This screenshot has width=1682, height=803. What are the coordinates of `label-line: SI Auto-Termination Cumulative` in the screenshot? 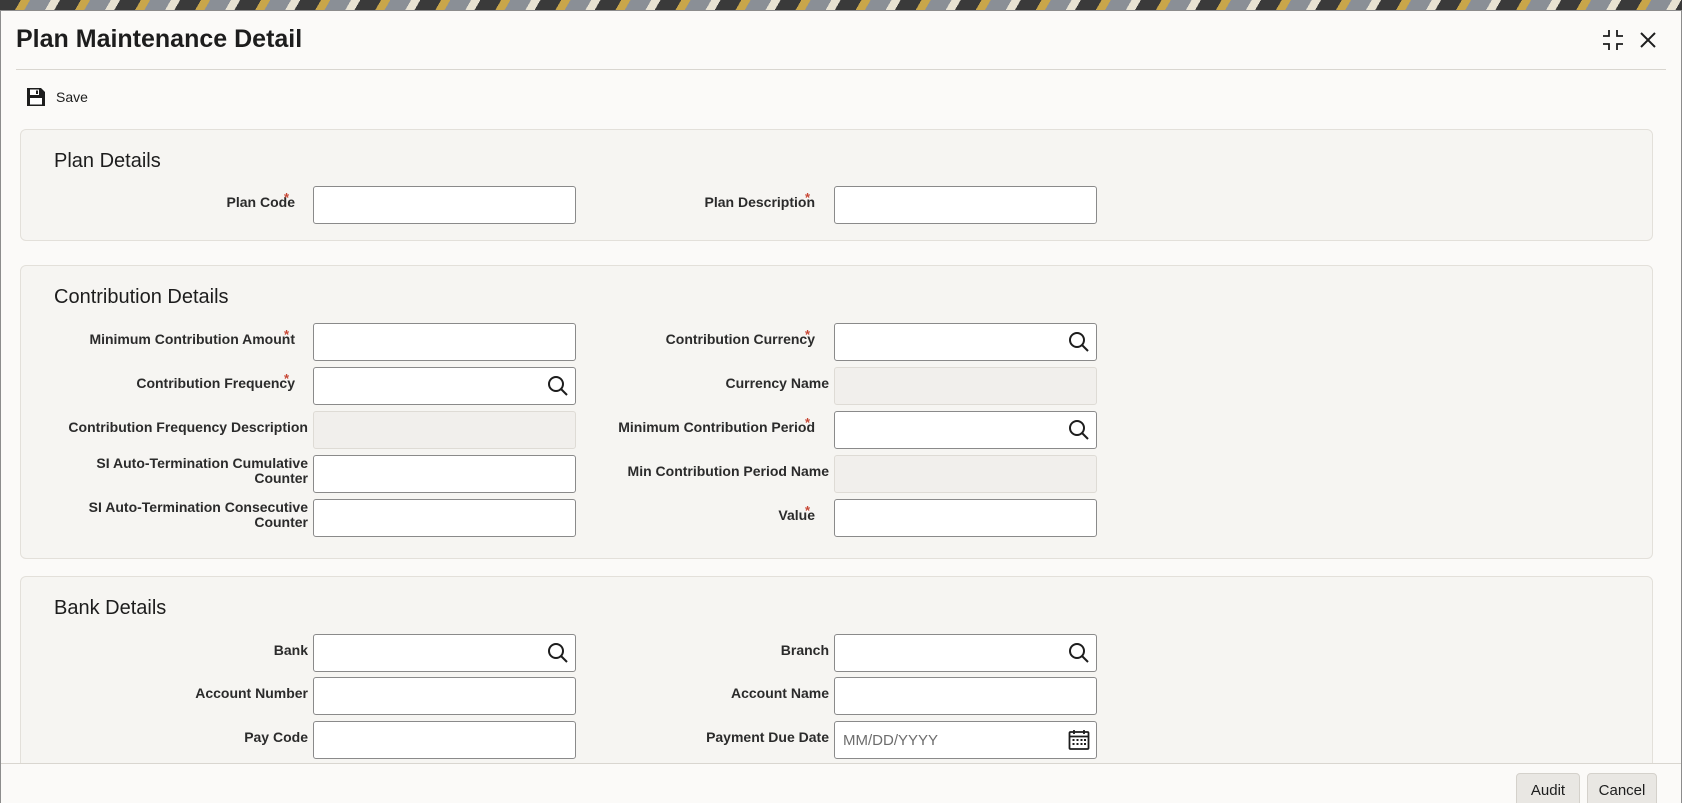 It's located at (202, 463).